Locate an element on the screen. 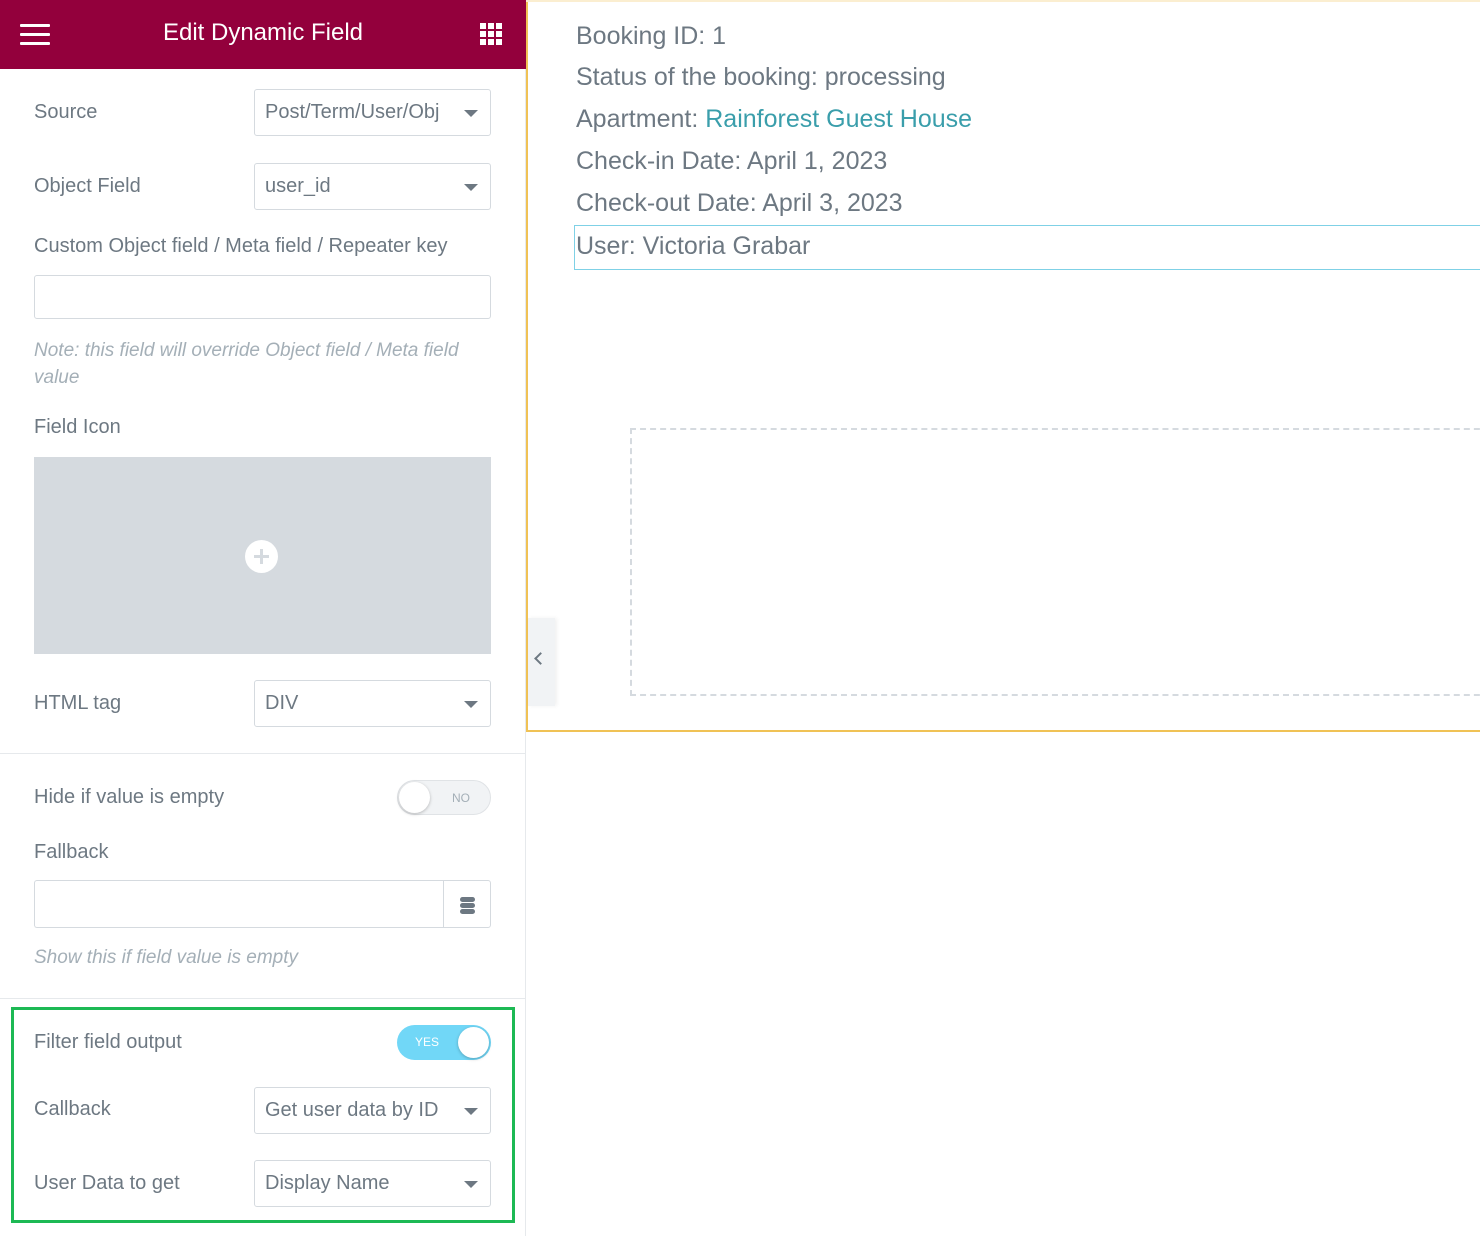 The height and width of the screenshot is (1236, 1480). callback-select-value: Get user data by ID is located at coordinates (352, 1110).